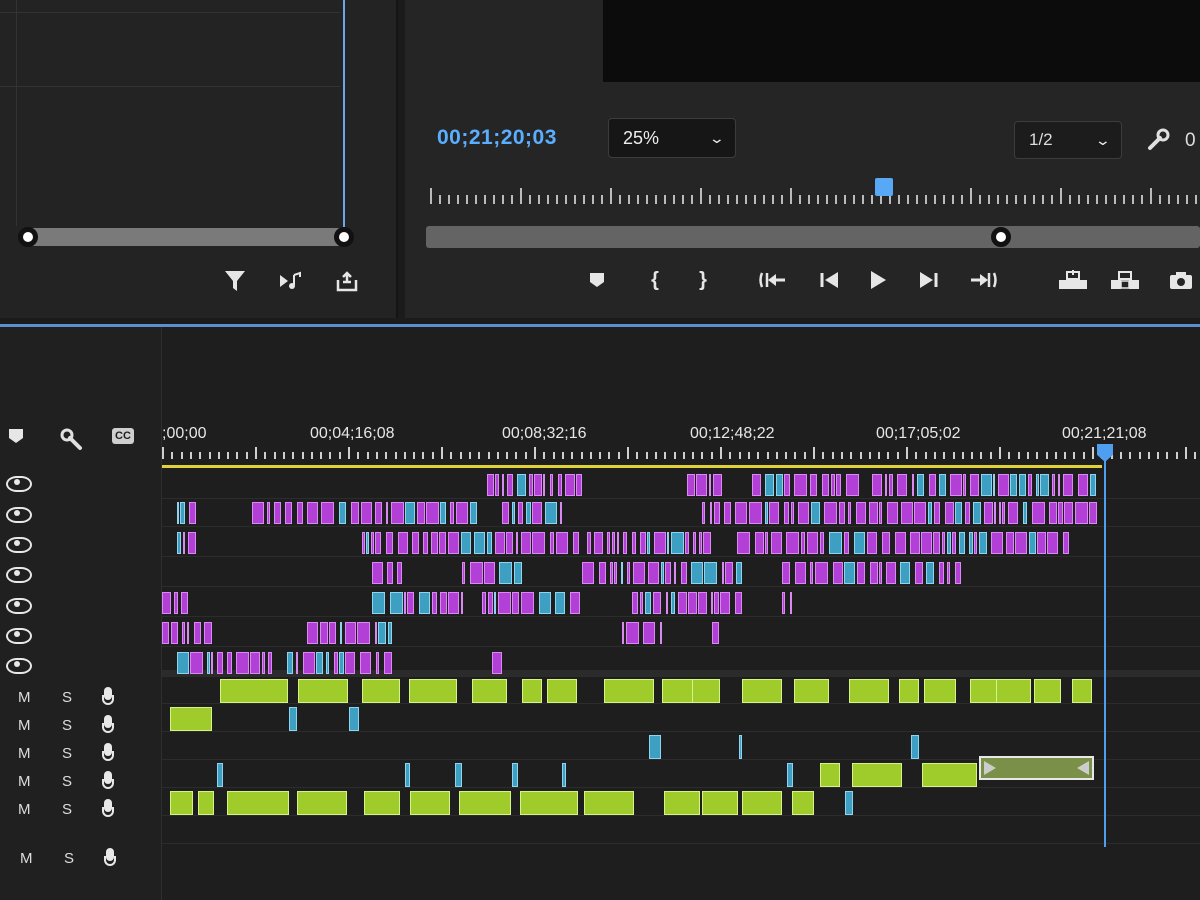  What do you see at coordinates (71, 441) in the screenshot?
I see `timeline-settings-wrench-icon` at bounding box center [71, 441].